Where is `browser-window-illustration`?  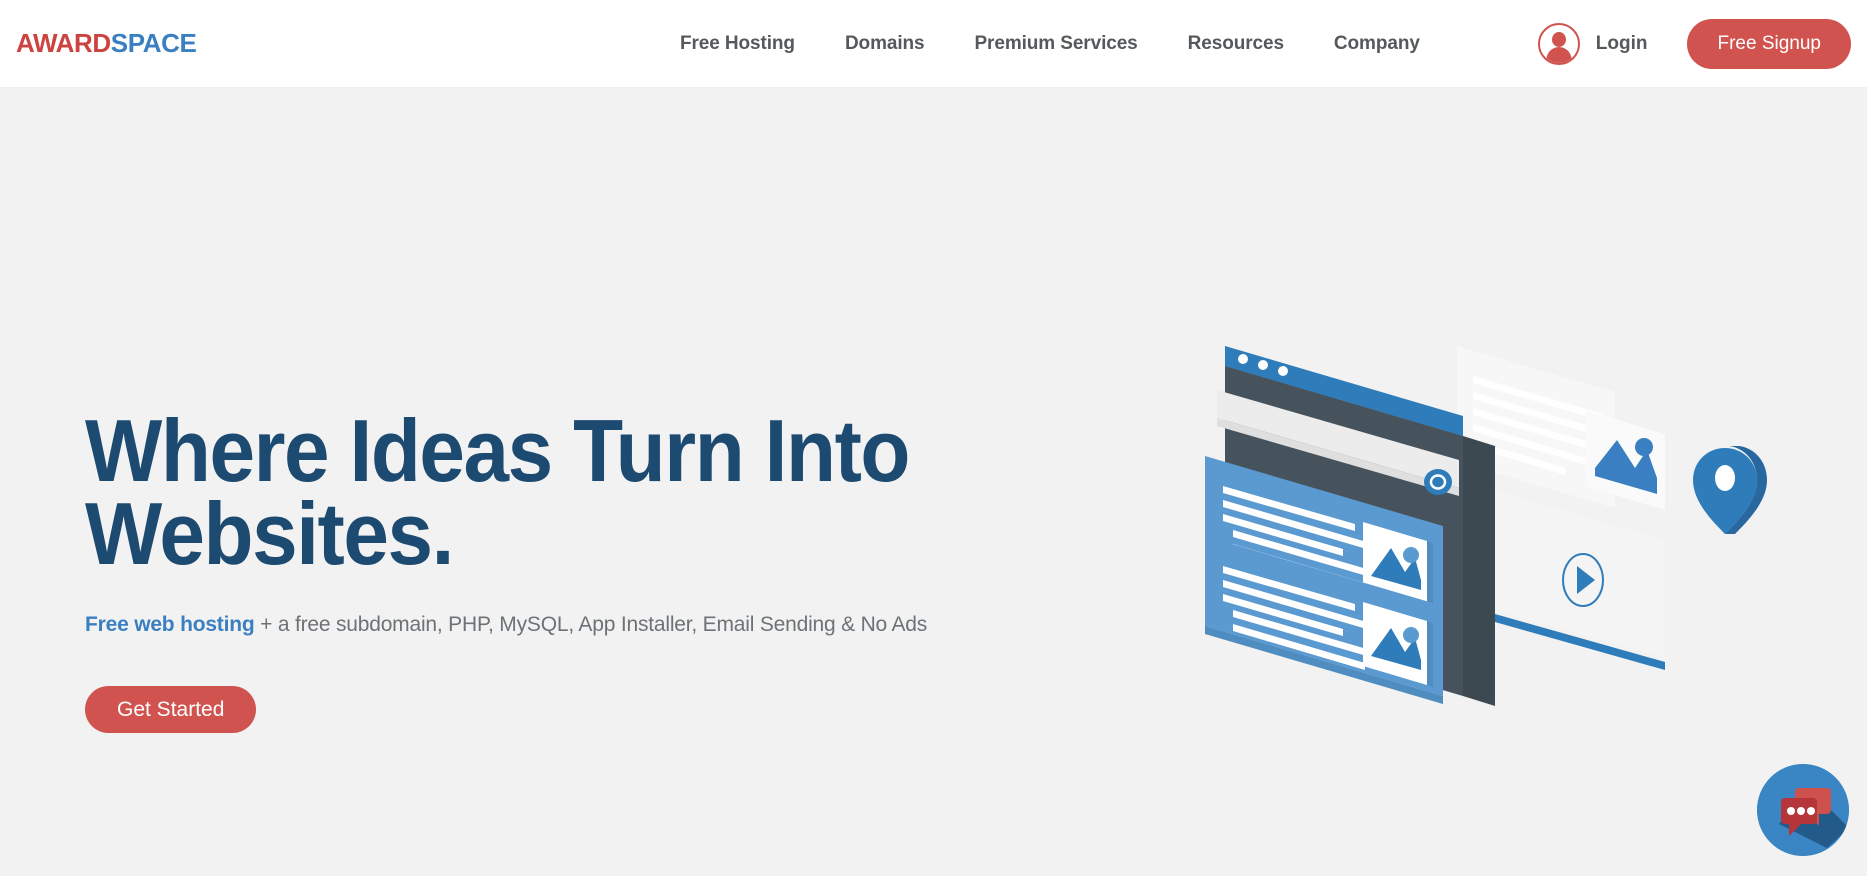 browser-window-illustration is located at coordinates (1350, 526).